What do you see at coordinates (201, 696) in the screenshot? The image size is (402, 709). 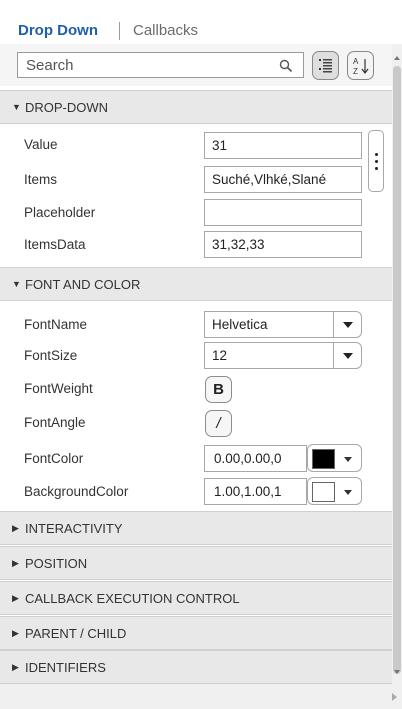 I see `horizontal-scrollbar` at bounding box center [201, 696].